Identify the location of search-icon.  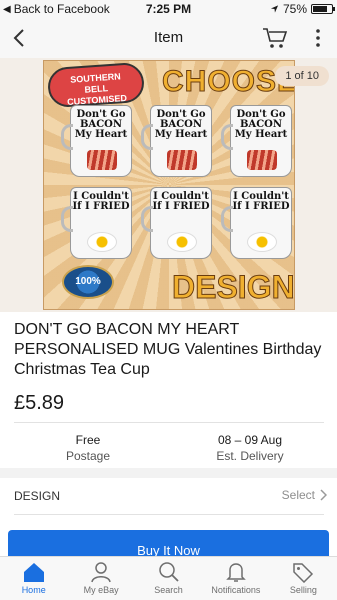
(168, 572).